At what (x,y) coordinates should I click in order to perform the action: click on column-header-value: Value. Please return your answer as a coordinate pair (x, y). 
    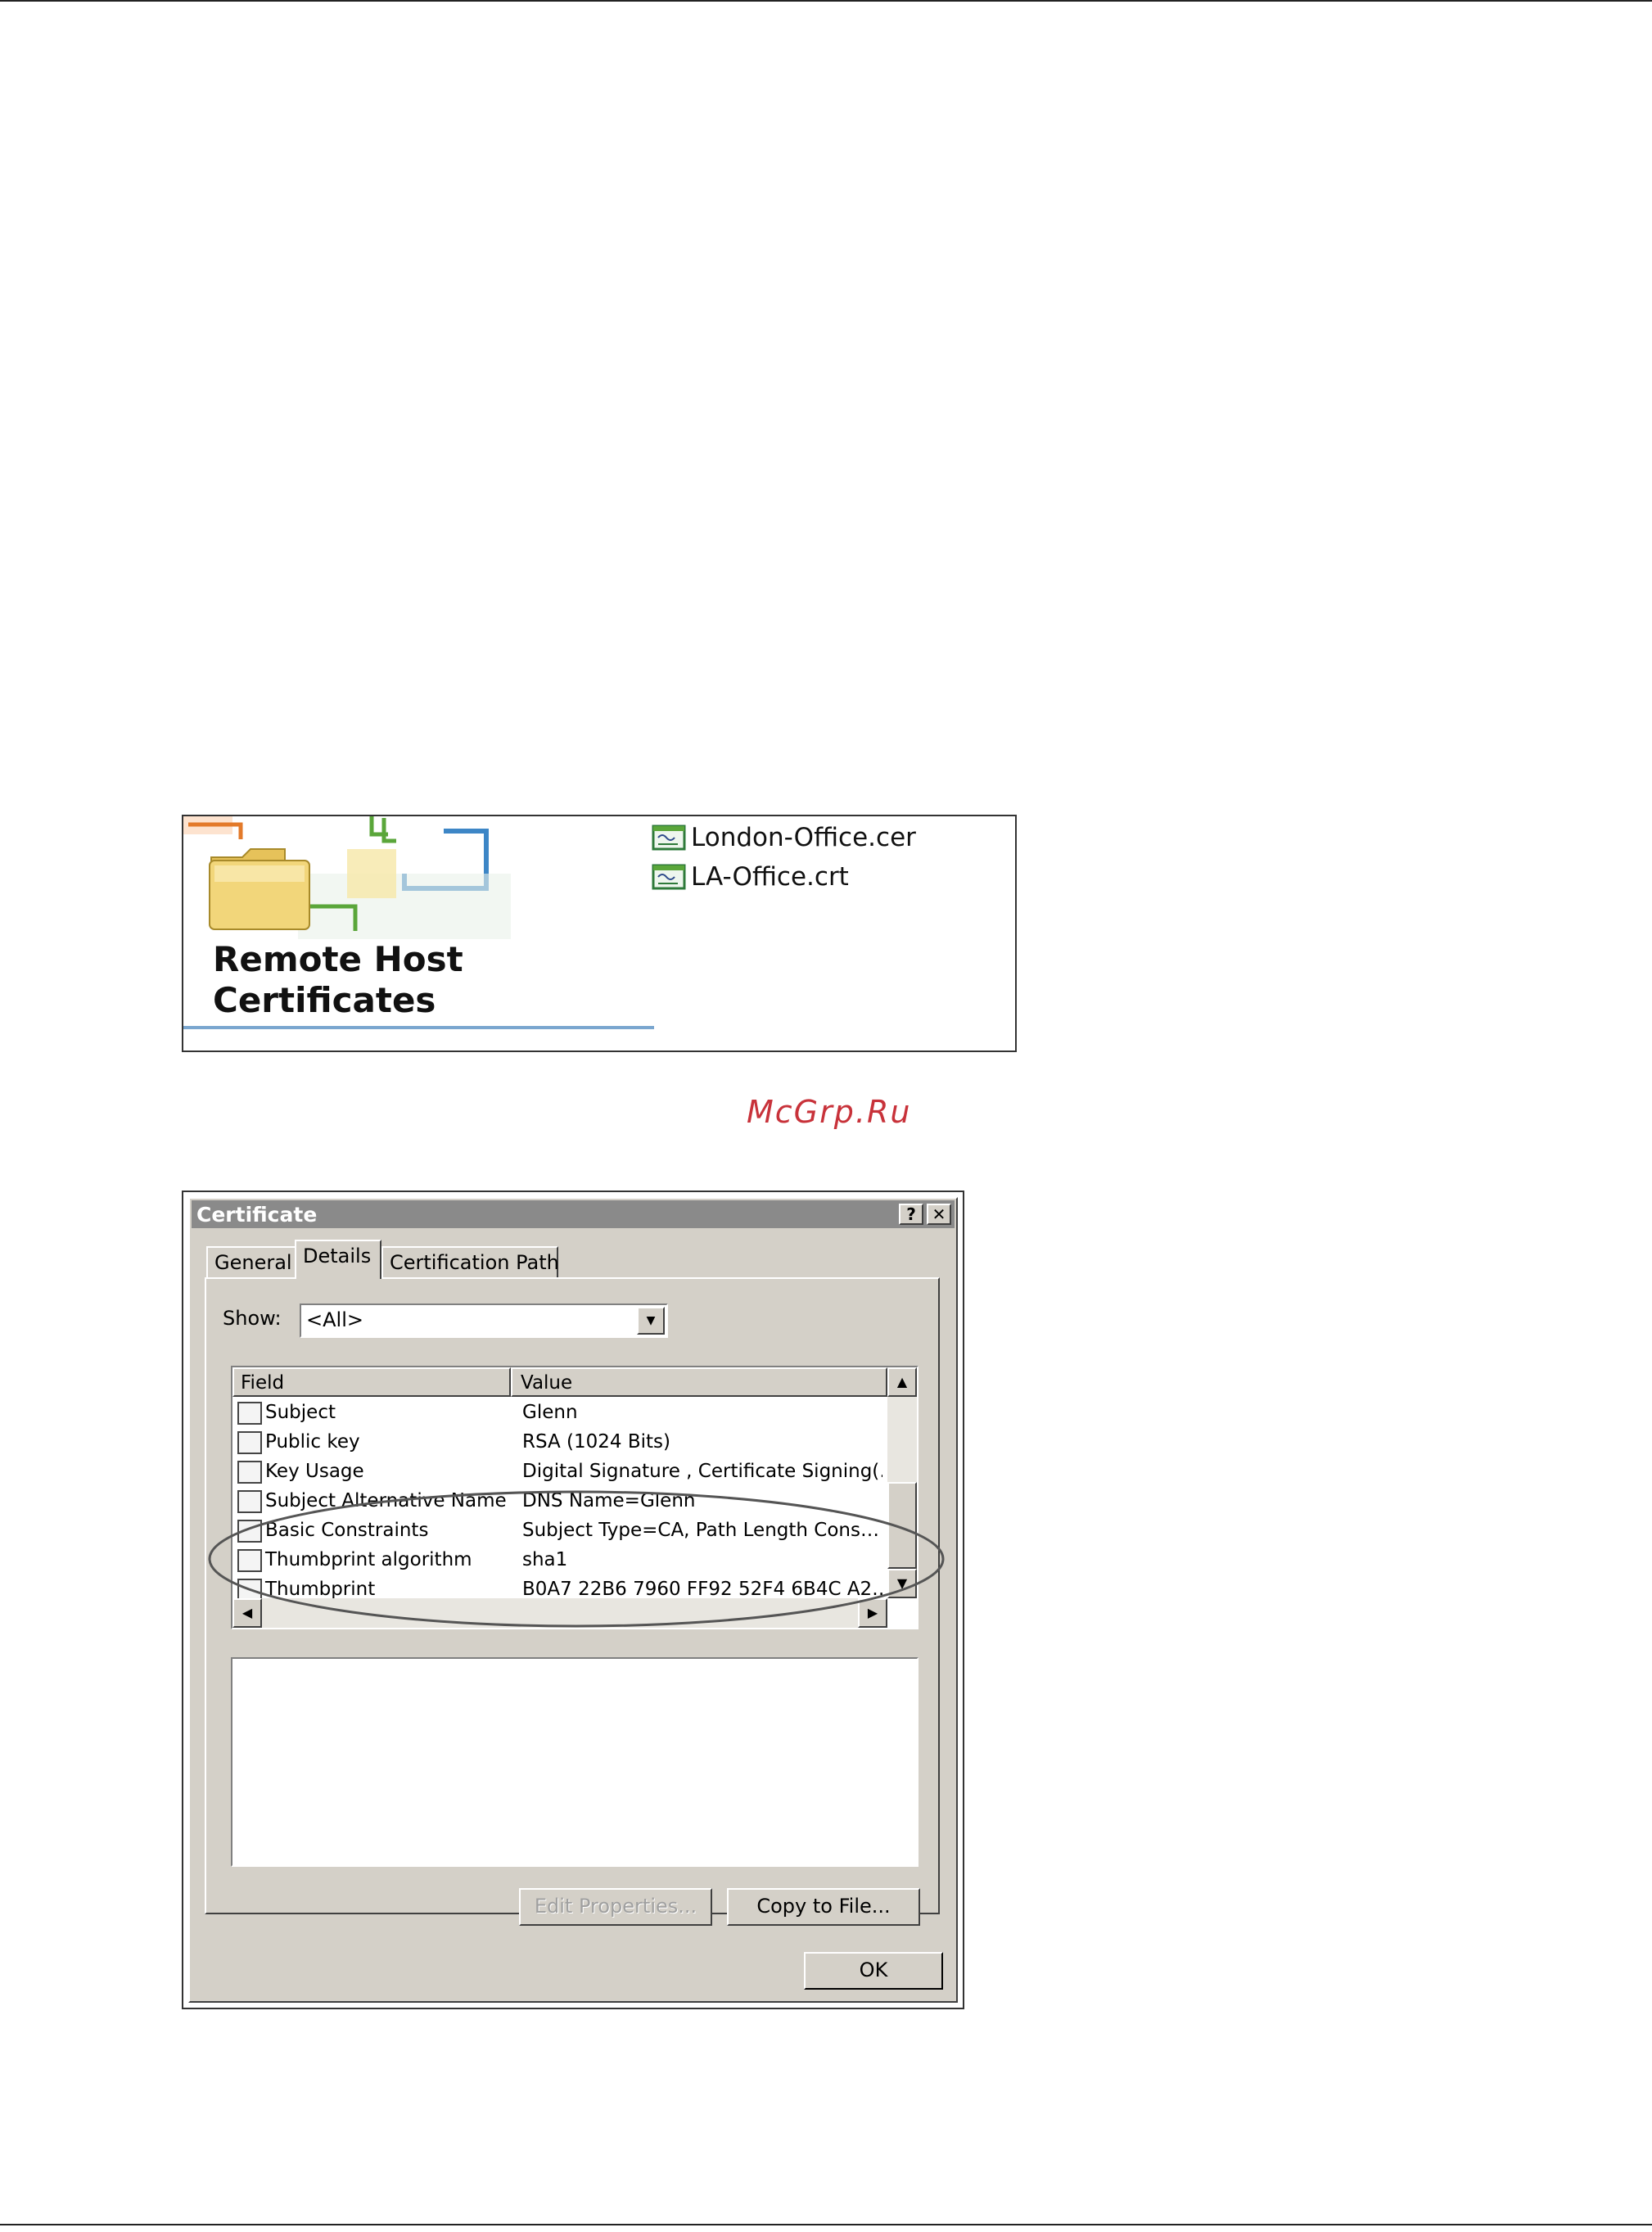
    Looking at the image, I should click on (699, 1382).